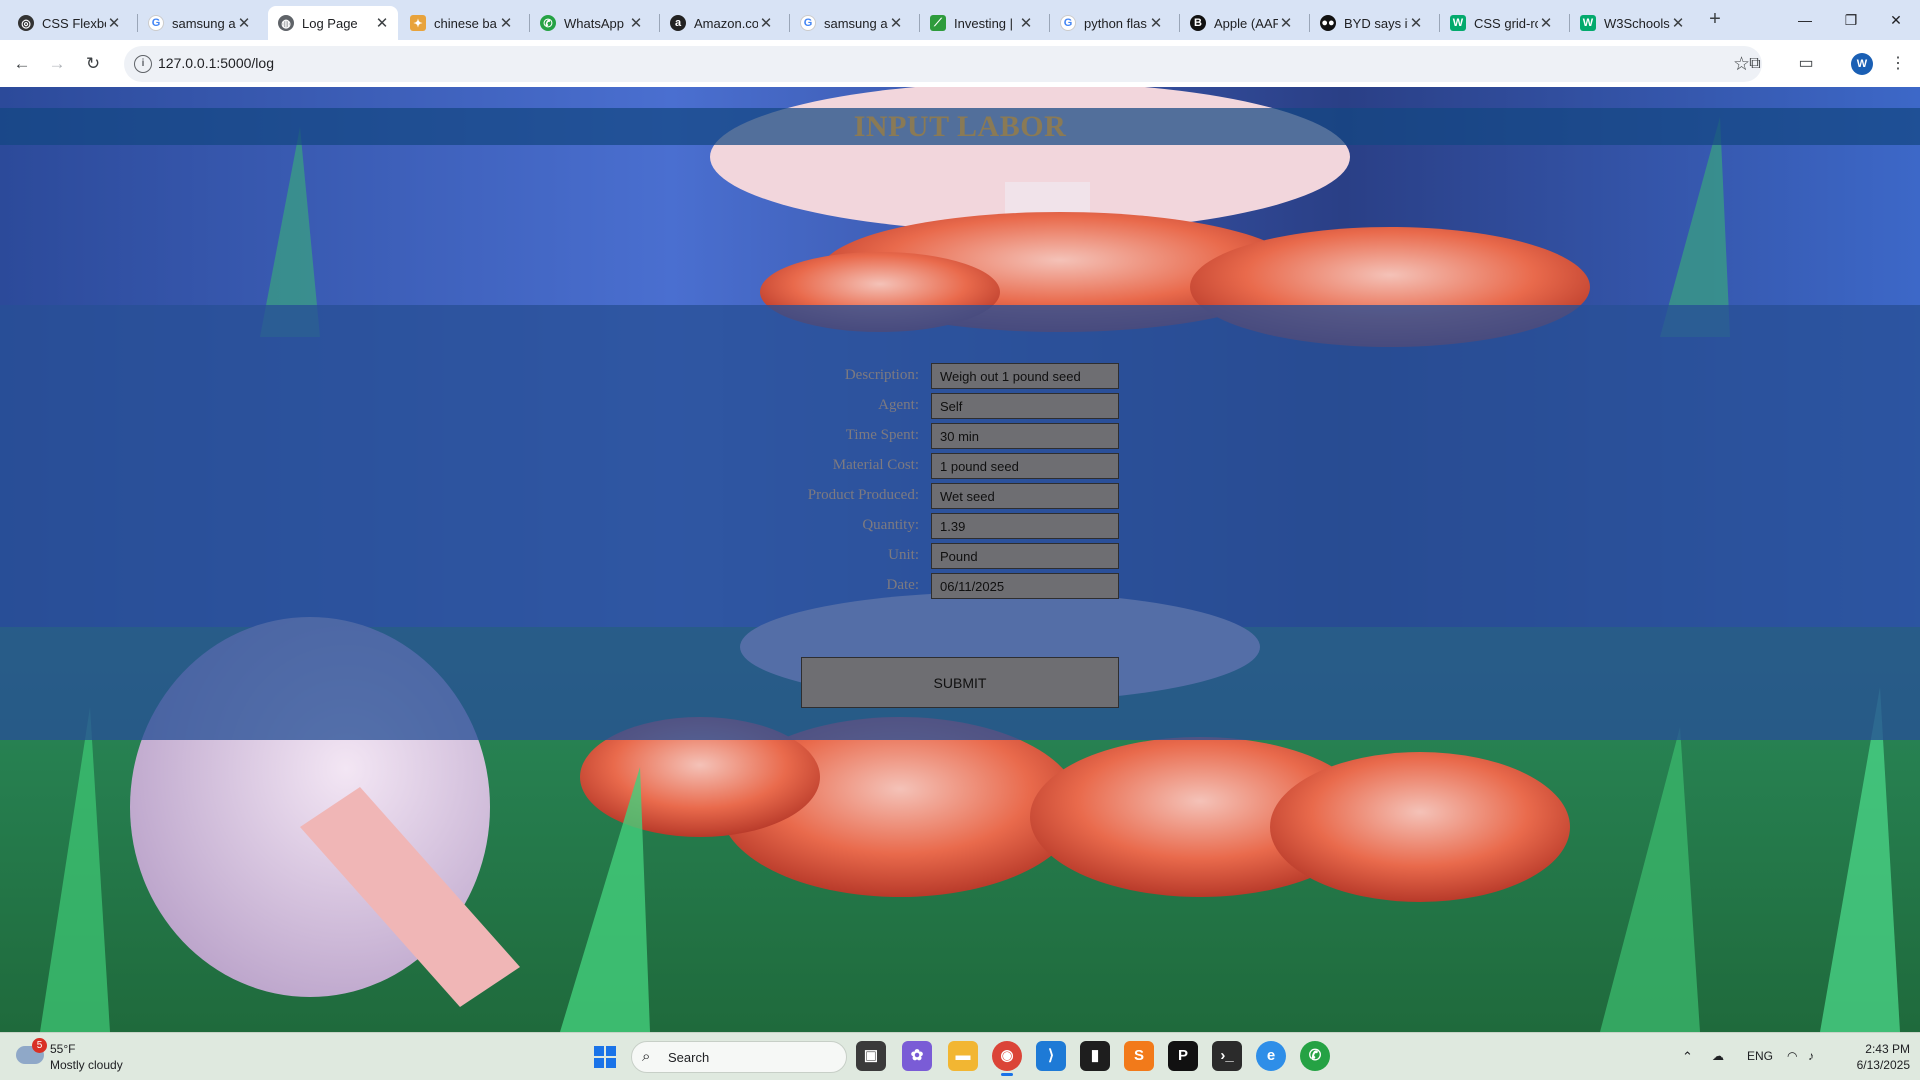 The height and width of the screenshot is (1080, 1920). I want to click on chrome-icon: ◉, so click(1007, 1058).